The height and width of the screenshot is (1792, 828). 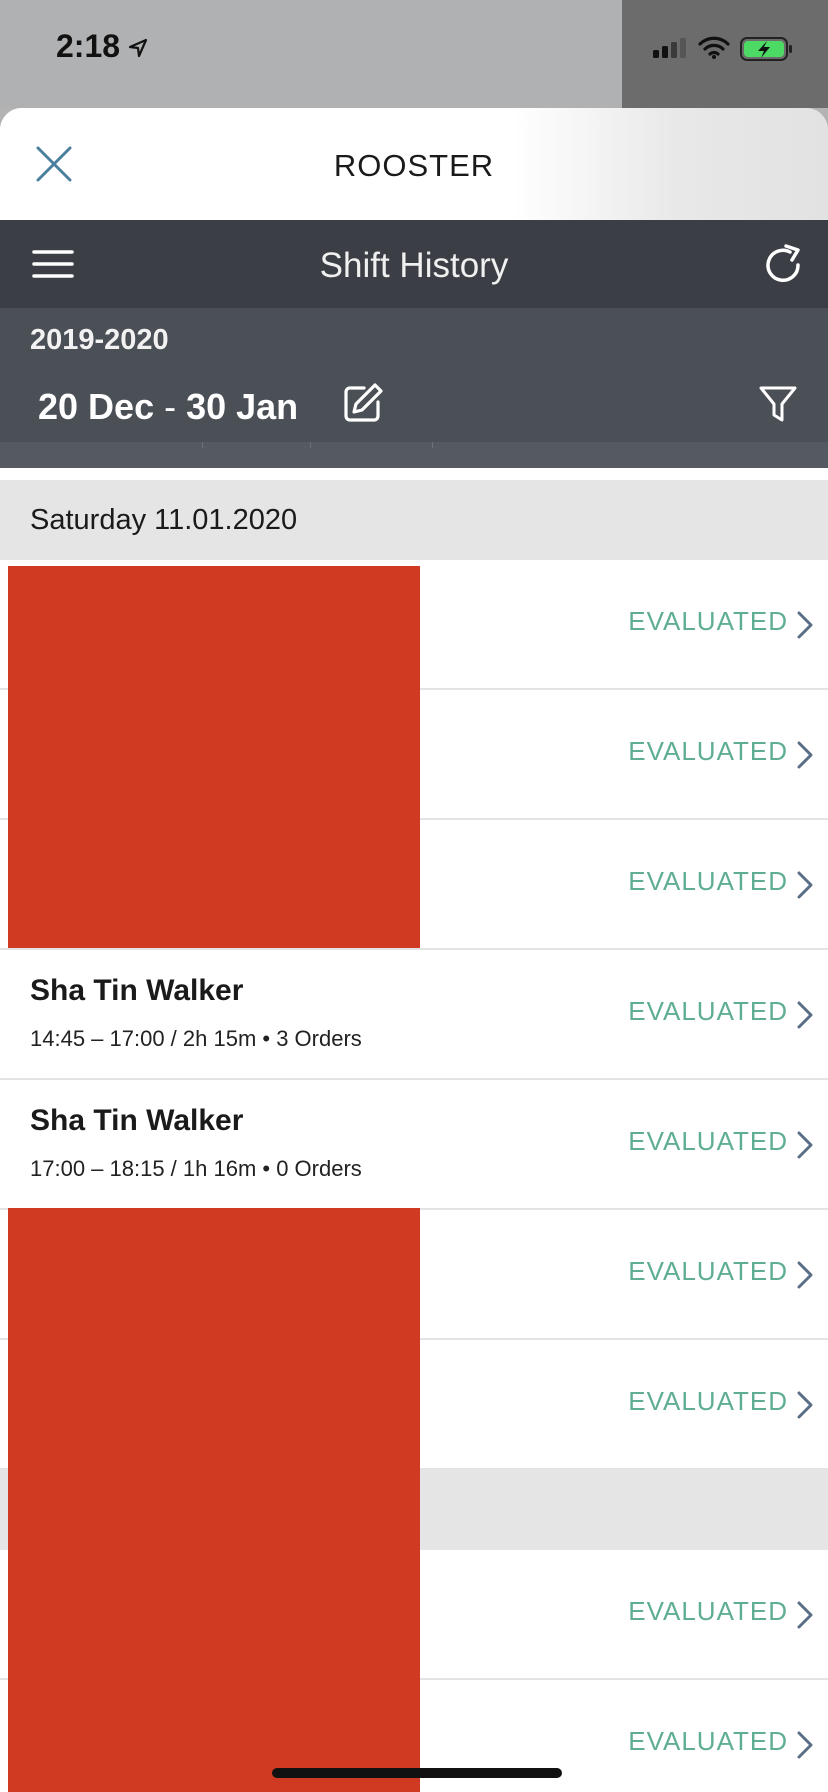 What do you see at coordinates (414, 54) in the screenshot?
I see `status-bar: 2:18` at bounding box center [414, 54].